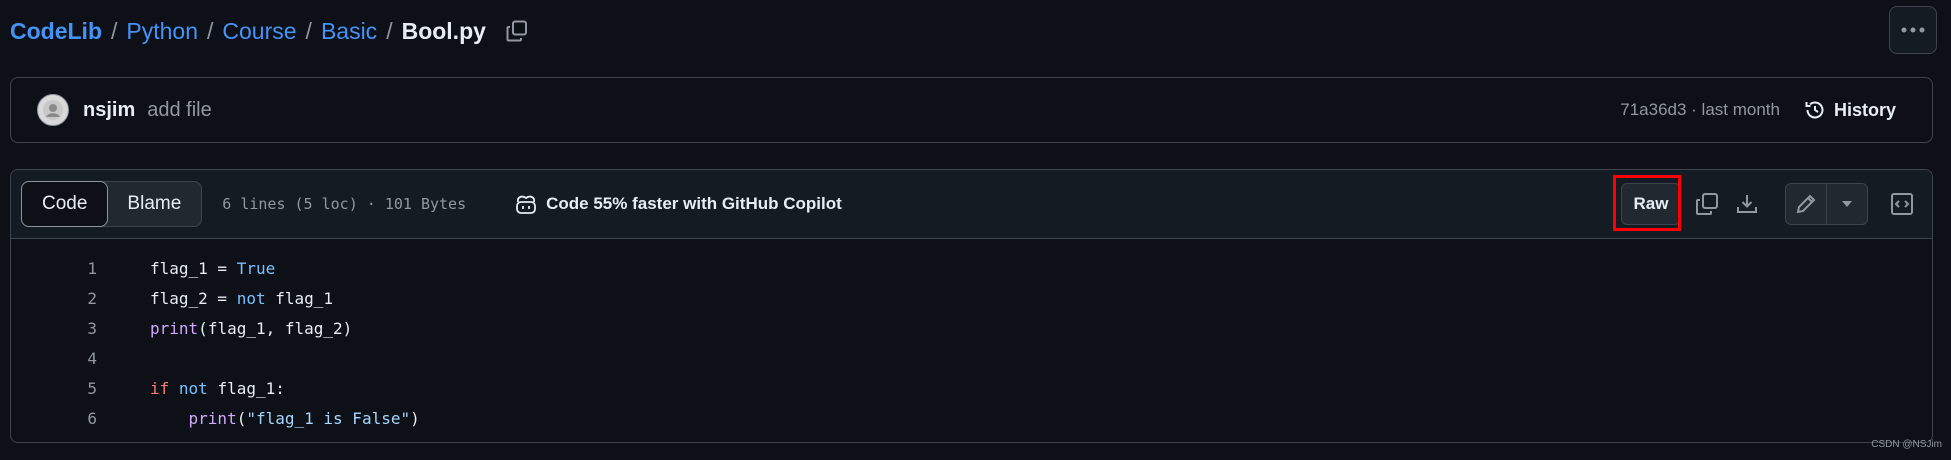 This screenshot has width=1951, height=460. What do you see at coordinates (328, 418) in the screenshot?
I see `code-string: "flag_1 is False"` at bounding box center [328, 418].